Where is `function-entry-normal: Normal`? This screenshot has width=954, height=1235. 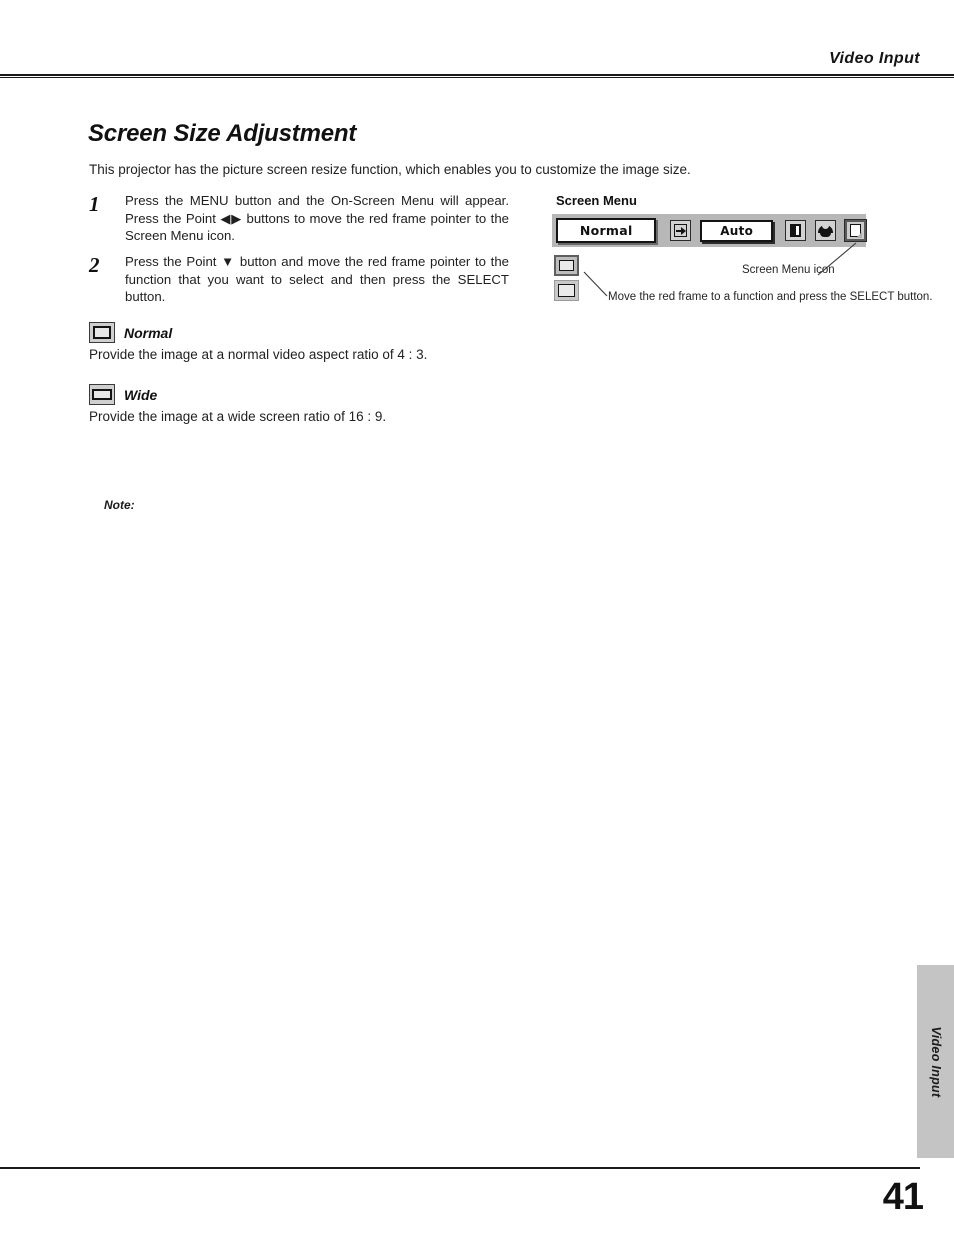
function-entry-normal: Normal is located at coordinates (130, 332).